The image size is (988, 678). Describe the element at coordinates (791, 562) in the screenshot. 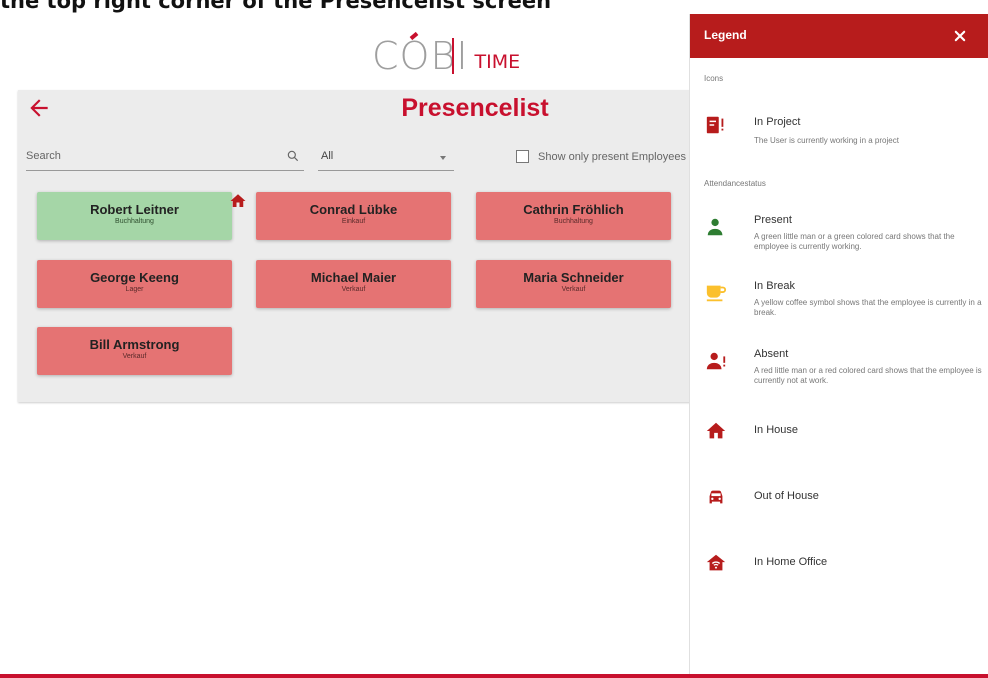

I see `legend-item-title: In Home Office` at that location.